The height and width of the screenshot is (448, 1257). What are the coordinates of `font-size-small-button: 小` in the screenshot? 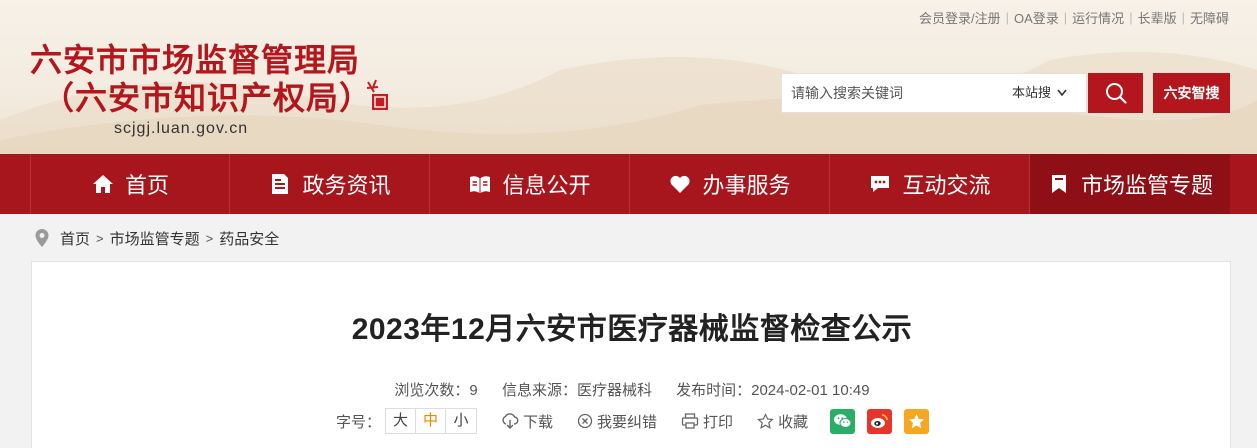 It's located at (461, 421).